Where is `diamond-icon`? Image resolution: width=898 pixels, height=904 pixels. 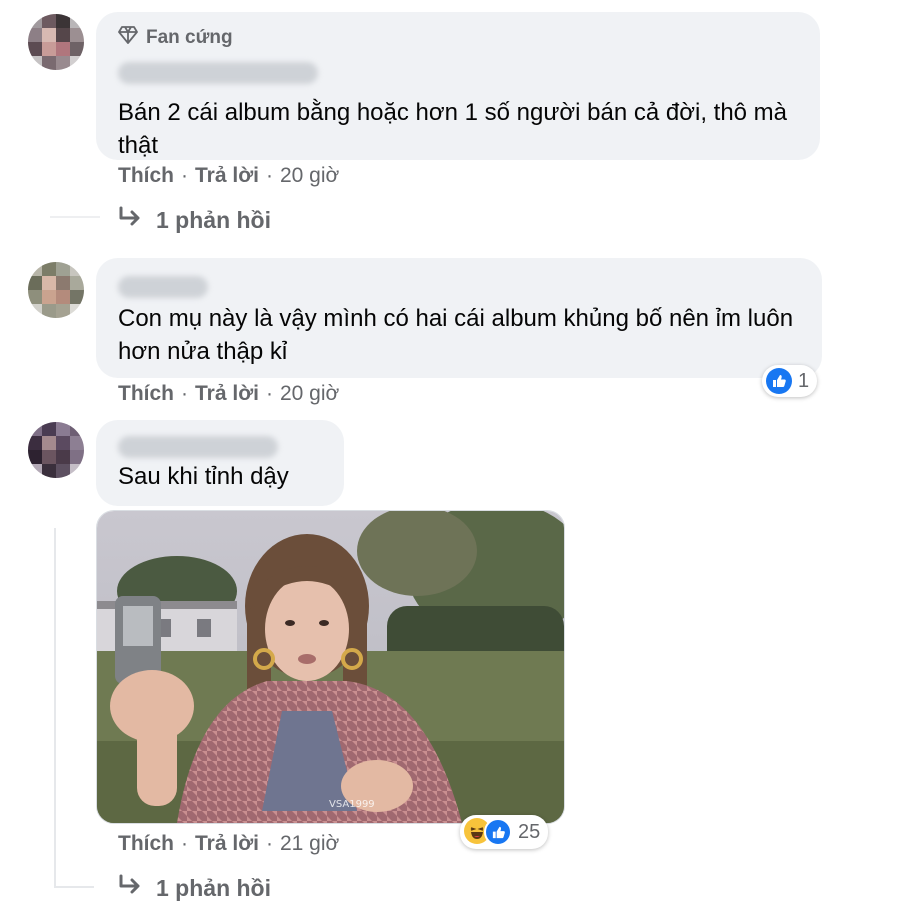 diamond-icon is located at coordinates (128, 38).